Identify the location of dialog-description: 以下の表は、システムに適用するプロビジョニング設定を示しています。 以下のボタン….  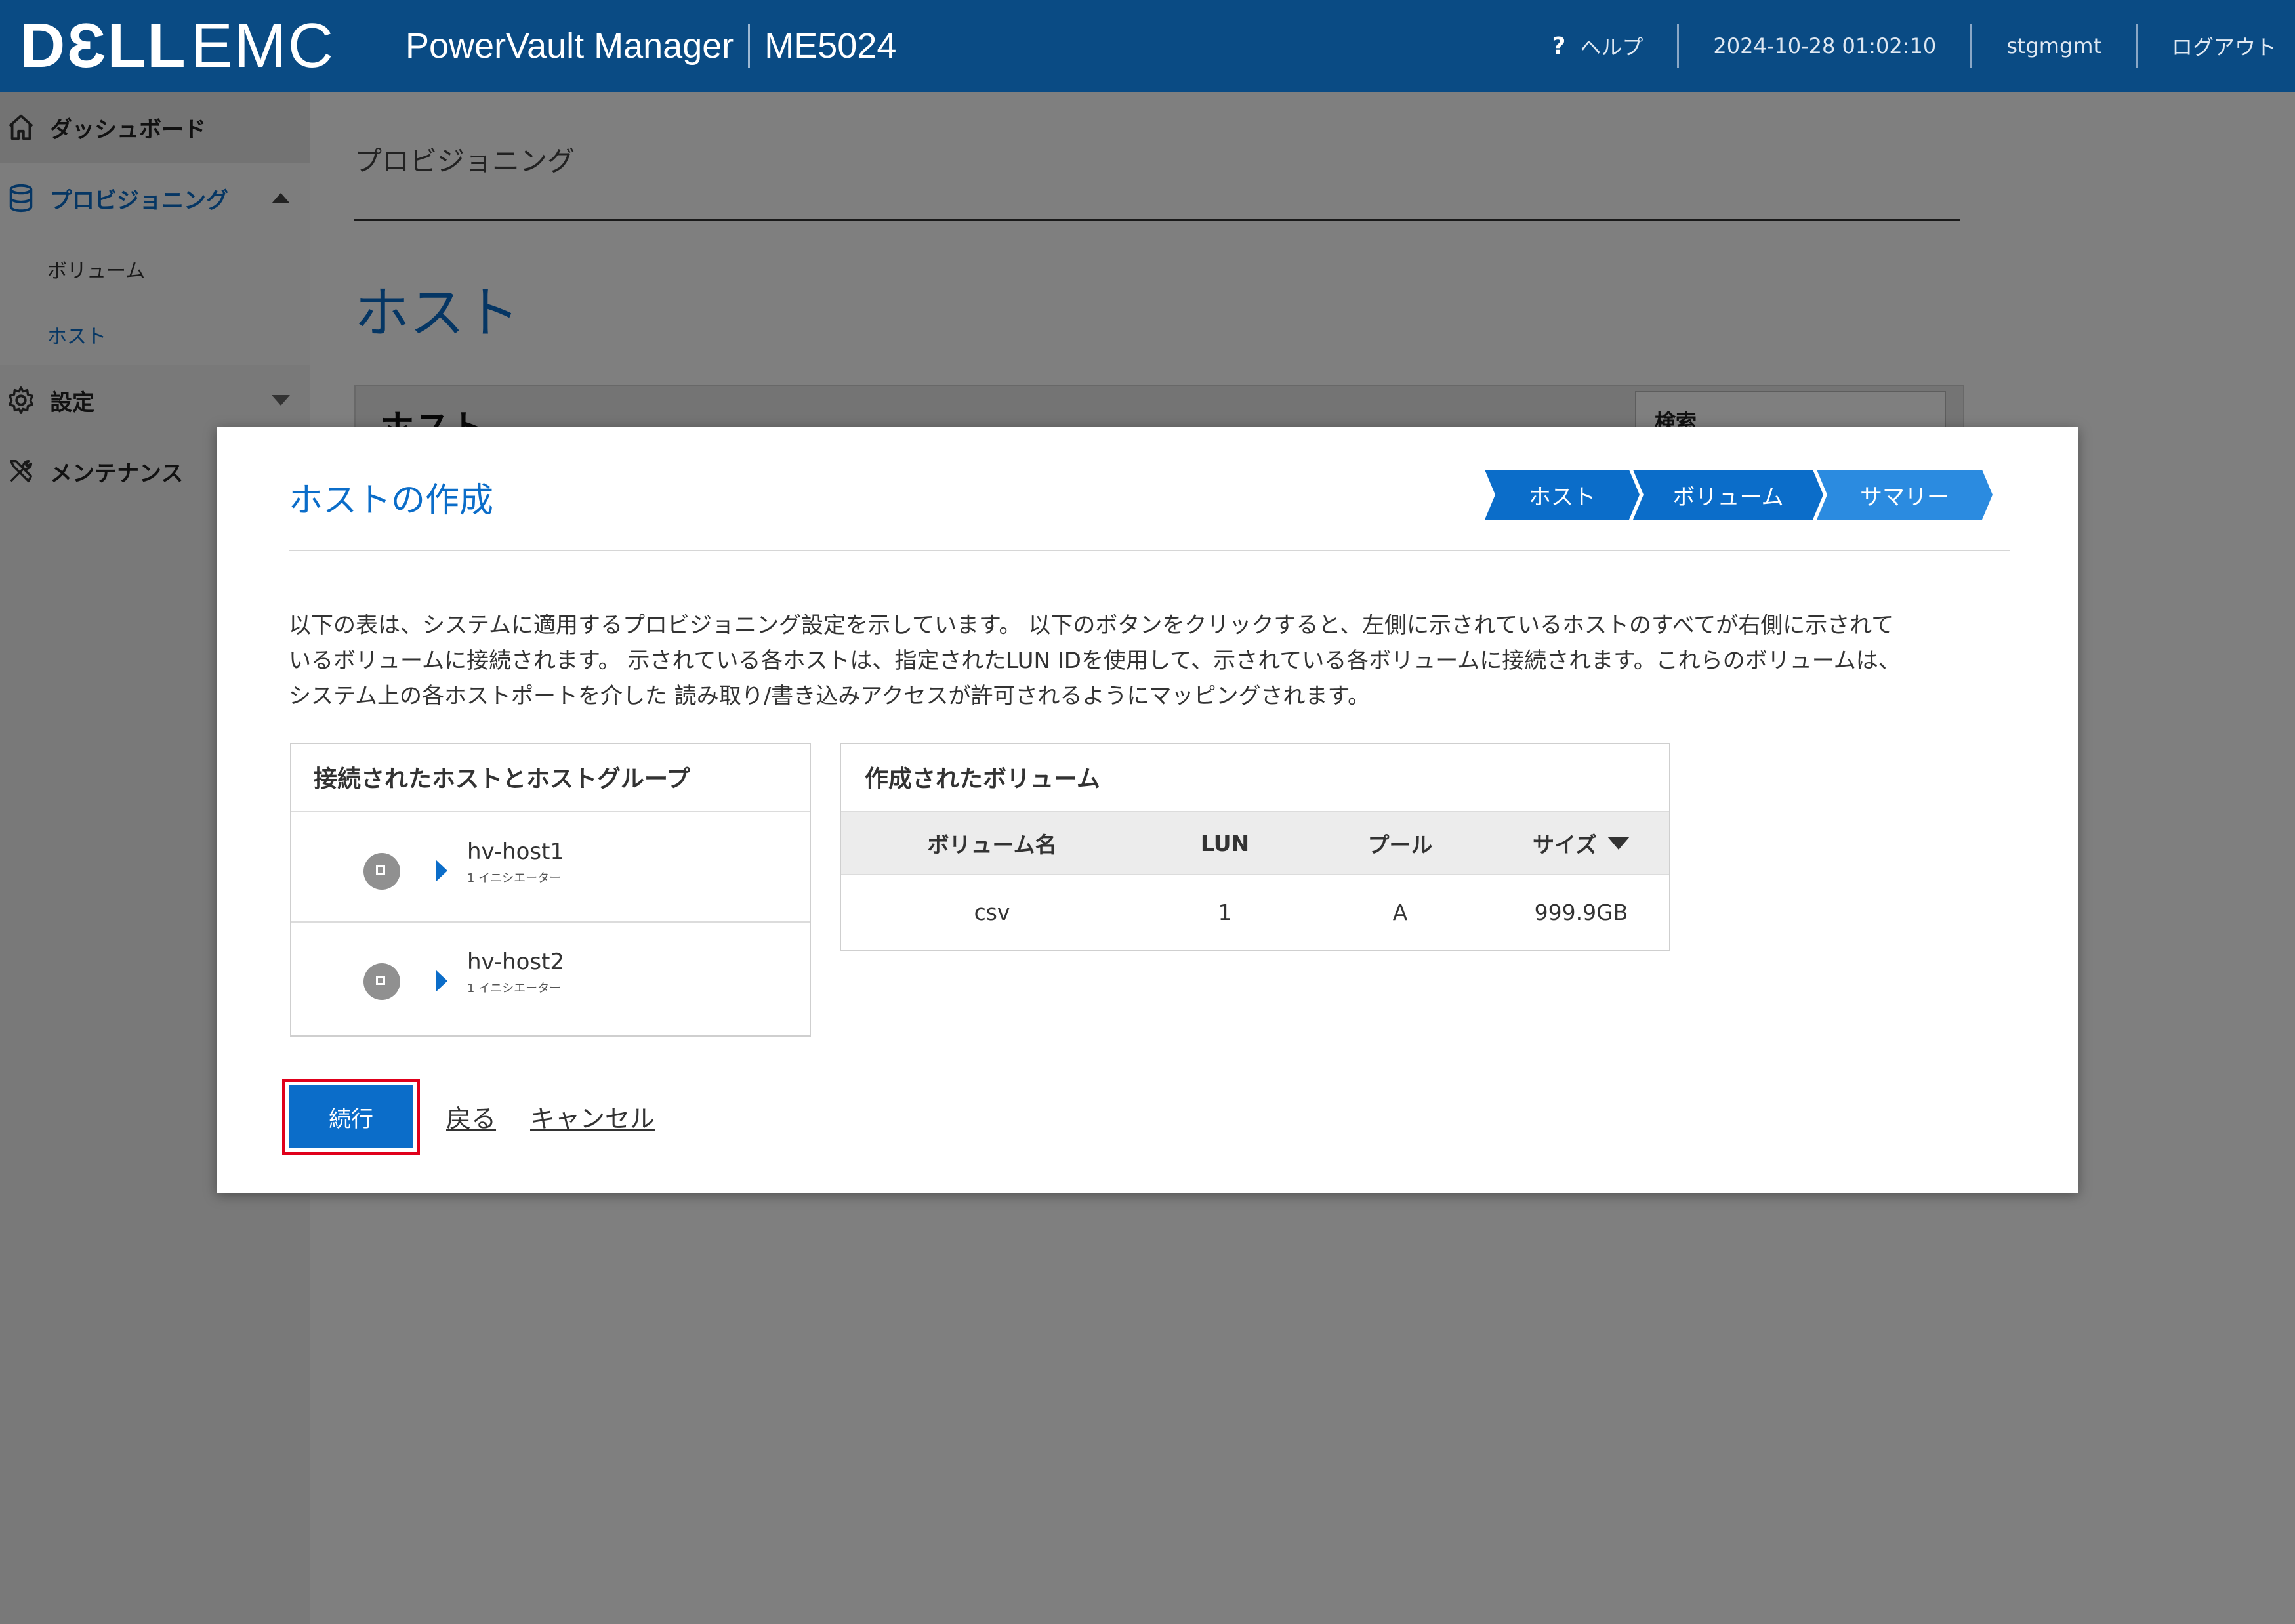
(1149, 661).